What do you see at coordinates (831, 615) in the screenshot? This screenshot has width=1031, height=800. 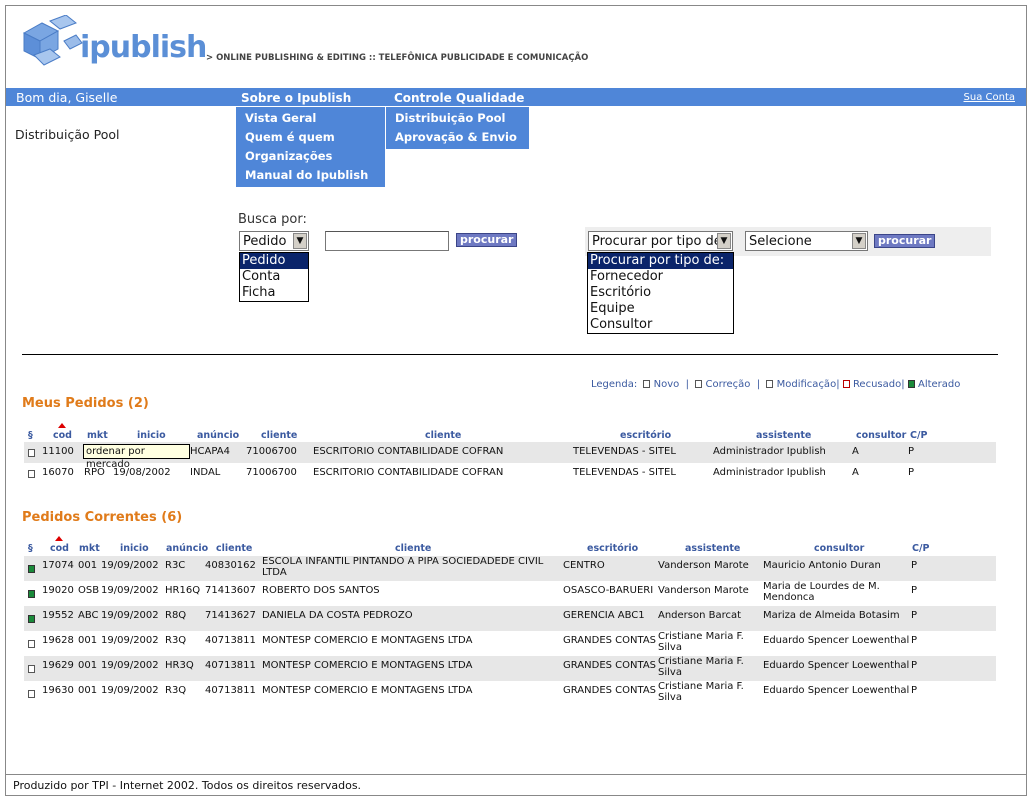 I see `cell-consultor: Mariza de Almeida Botasim` at bounding box center [831, 615].